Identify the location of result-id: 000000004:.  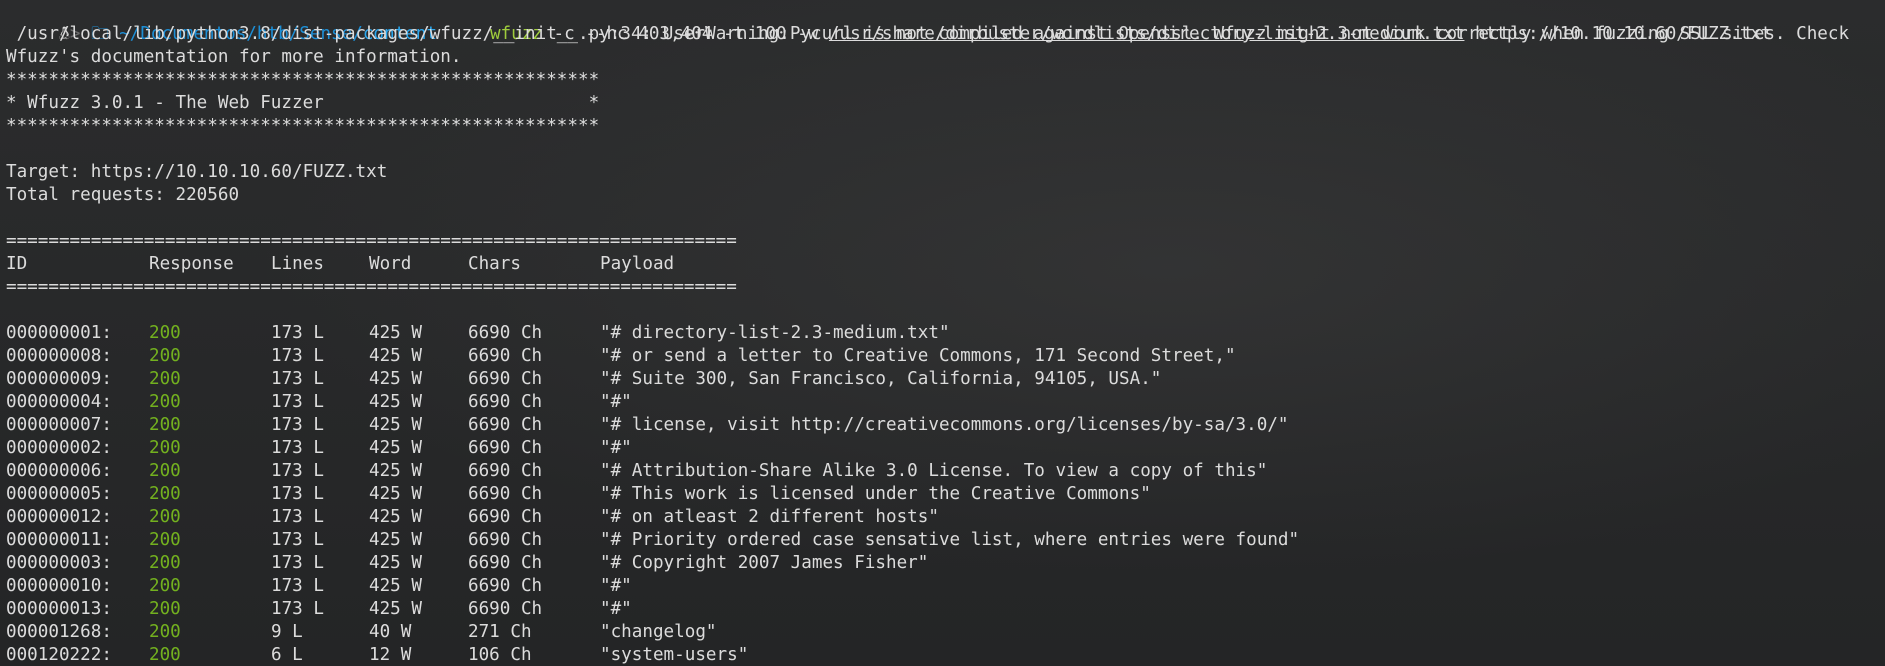
(59, 402).